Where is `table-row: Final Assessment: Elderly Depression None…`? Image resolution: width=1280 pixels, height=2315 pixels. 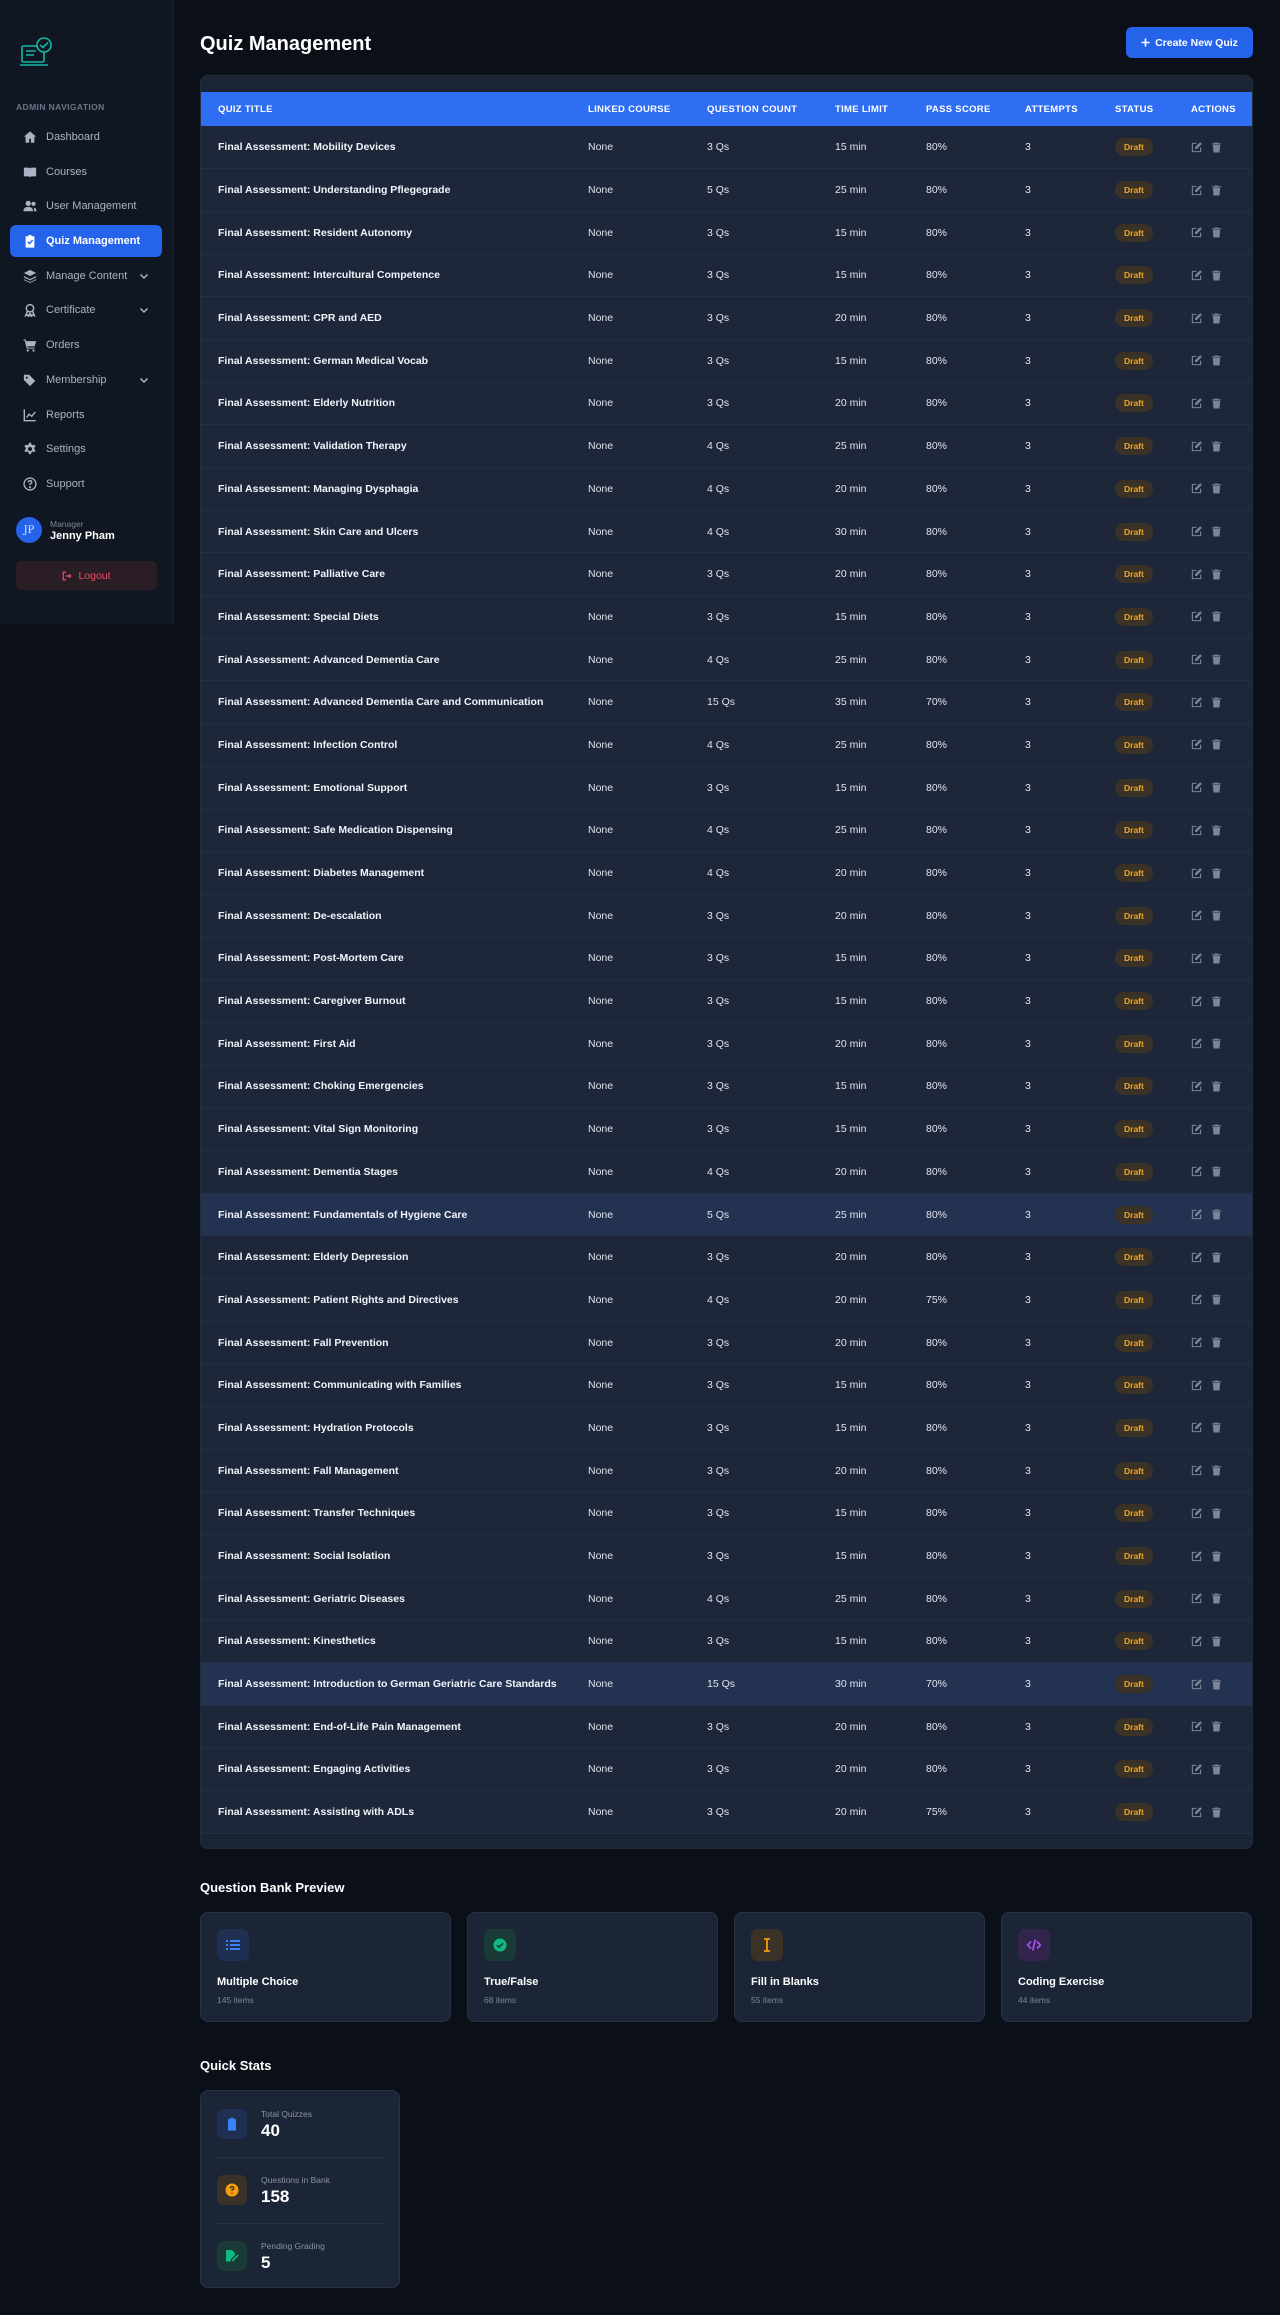 table-row: Final Assessment: Elderly Depression None… is located at coordinates (726, 1257).